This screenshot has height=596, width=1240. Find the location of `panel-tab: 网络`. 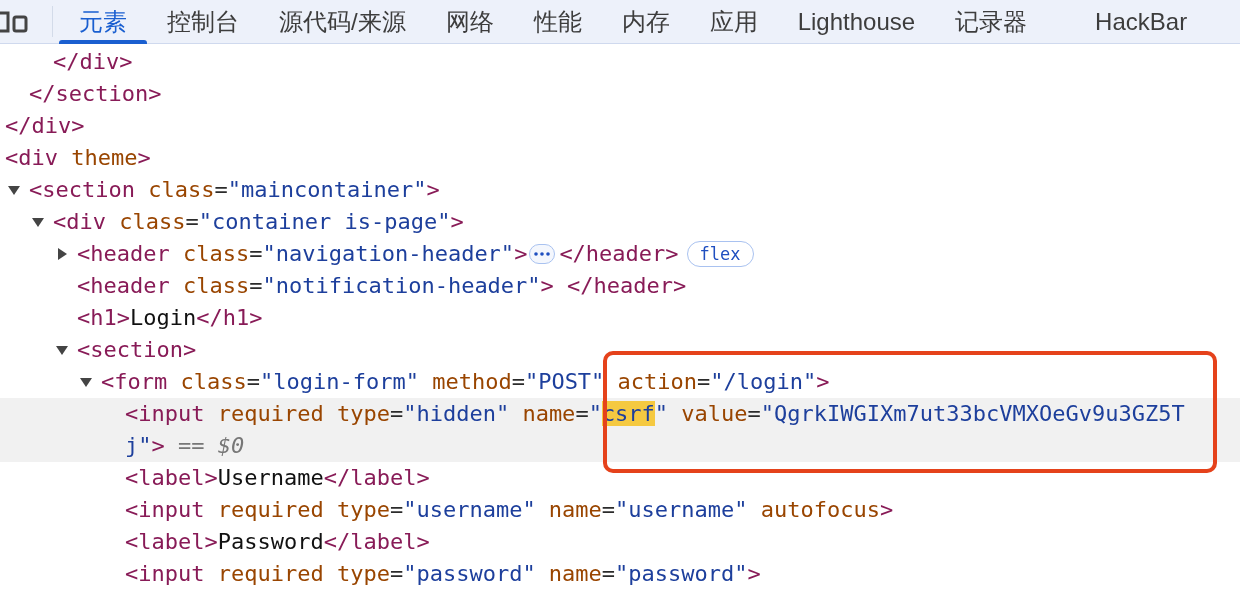

panel-tab: 网络 is located at coordinates (469, 21).